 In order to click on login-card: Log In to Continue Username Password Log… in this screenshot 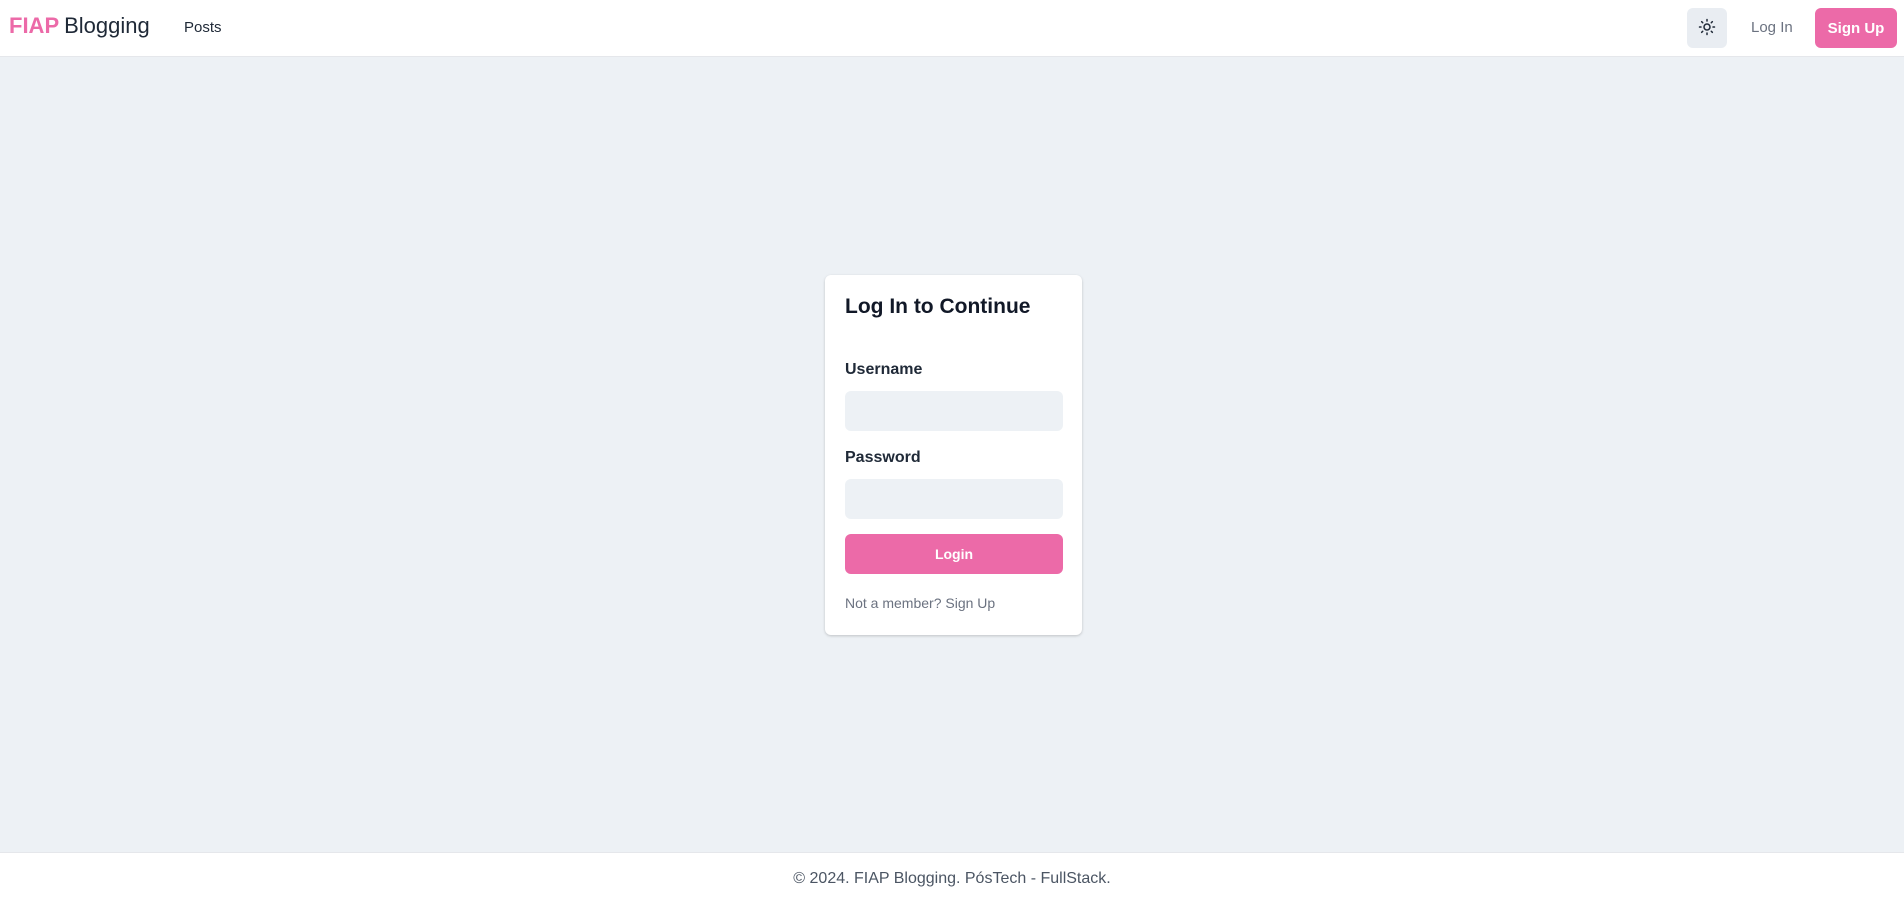, I will do `click(953, 455)`.